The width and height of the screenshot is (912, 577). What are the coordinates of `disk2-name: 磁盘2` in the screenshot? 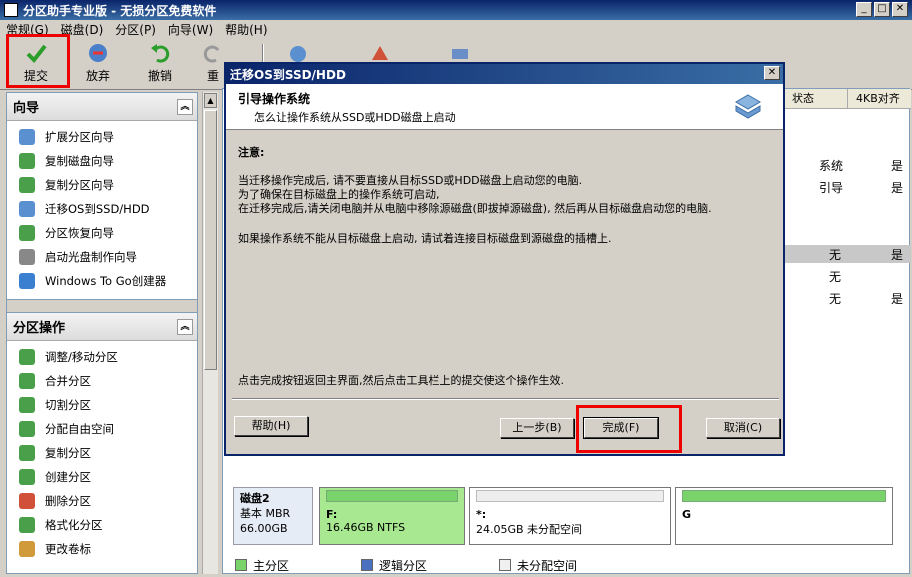 It's located at (255, 498).